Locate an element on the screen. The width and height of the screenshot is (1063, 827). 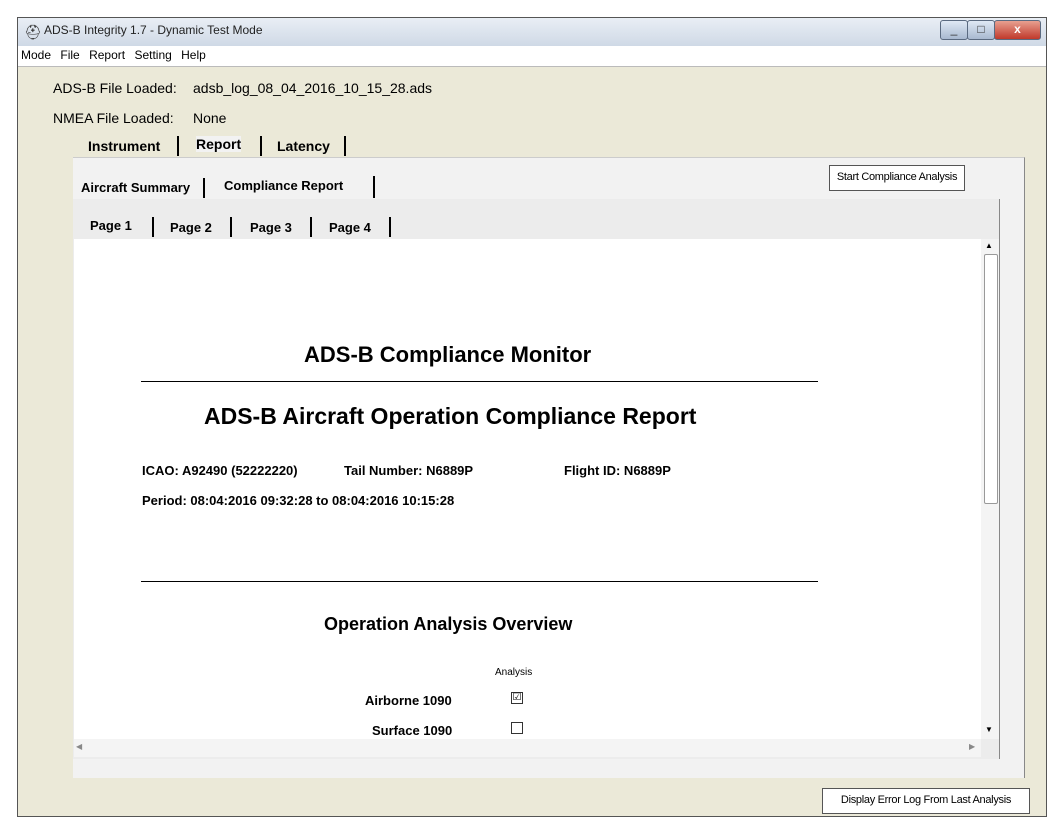
tab-page-1: Page 1 is located at coordinates (111, 225).